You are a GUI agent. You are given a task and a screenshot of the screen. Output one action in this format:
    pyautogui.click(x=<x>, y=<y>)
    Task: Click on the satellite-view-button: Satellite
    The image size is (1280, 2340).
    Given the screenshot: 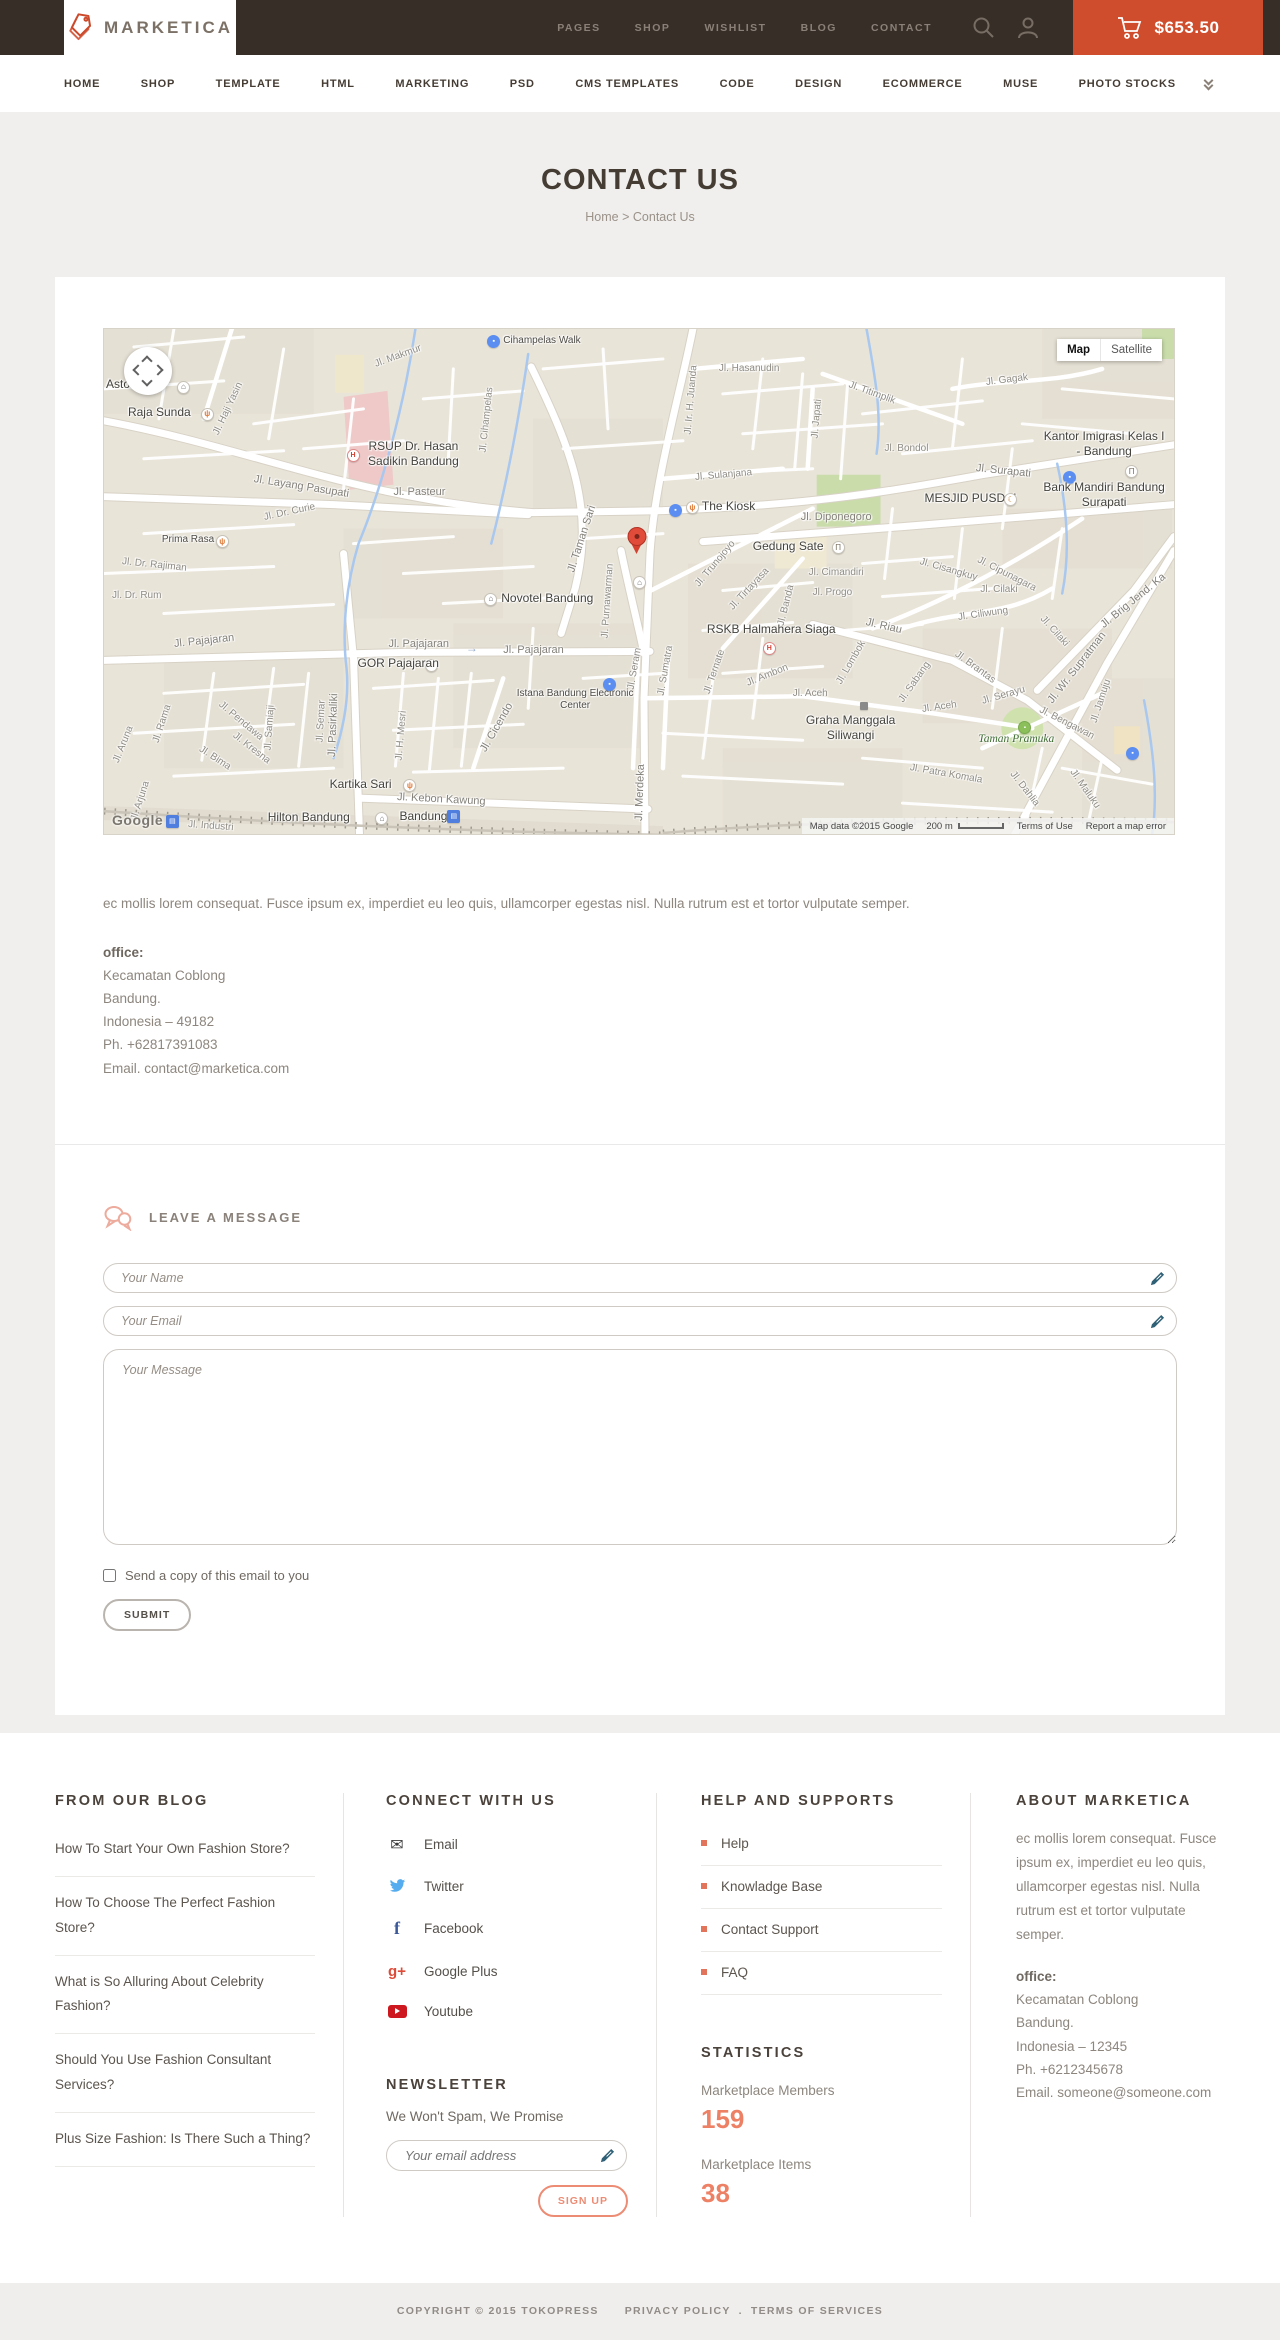 What is the action you would take?
    pyautogui.click(x=1131, y=350)
    